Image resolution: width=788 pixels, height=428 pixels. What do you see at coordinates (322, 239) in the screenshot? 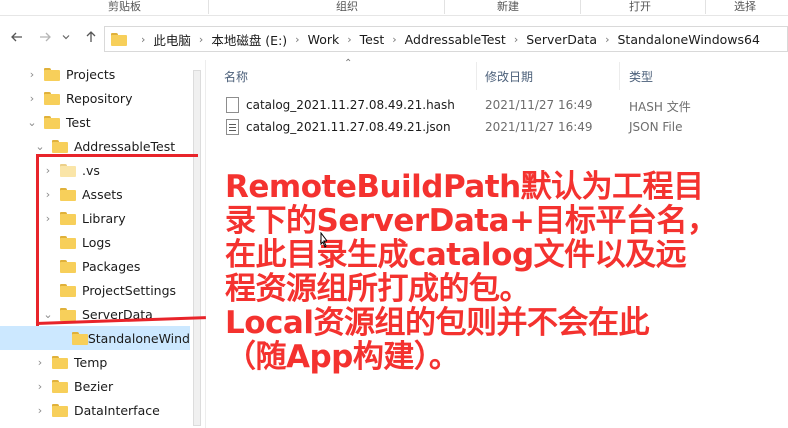
I see `mouse-cursor-icon` at bounding box center [322, 239].